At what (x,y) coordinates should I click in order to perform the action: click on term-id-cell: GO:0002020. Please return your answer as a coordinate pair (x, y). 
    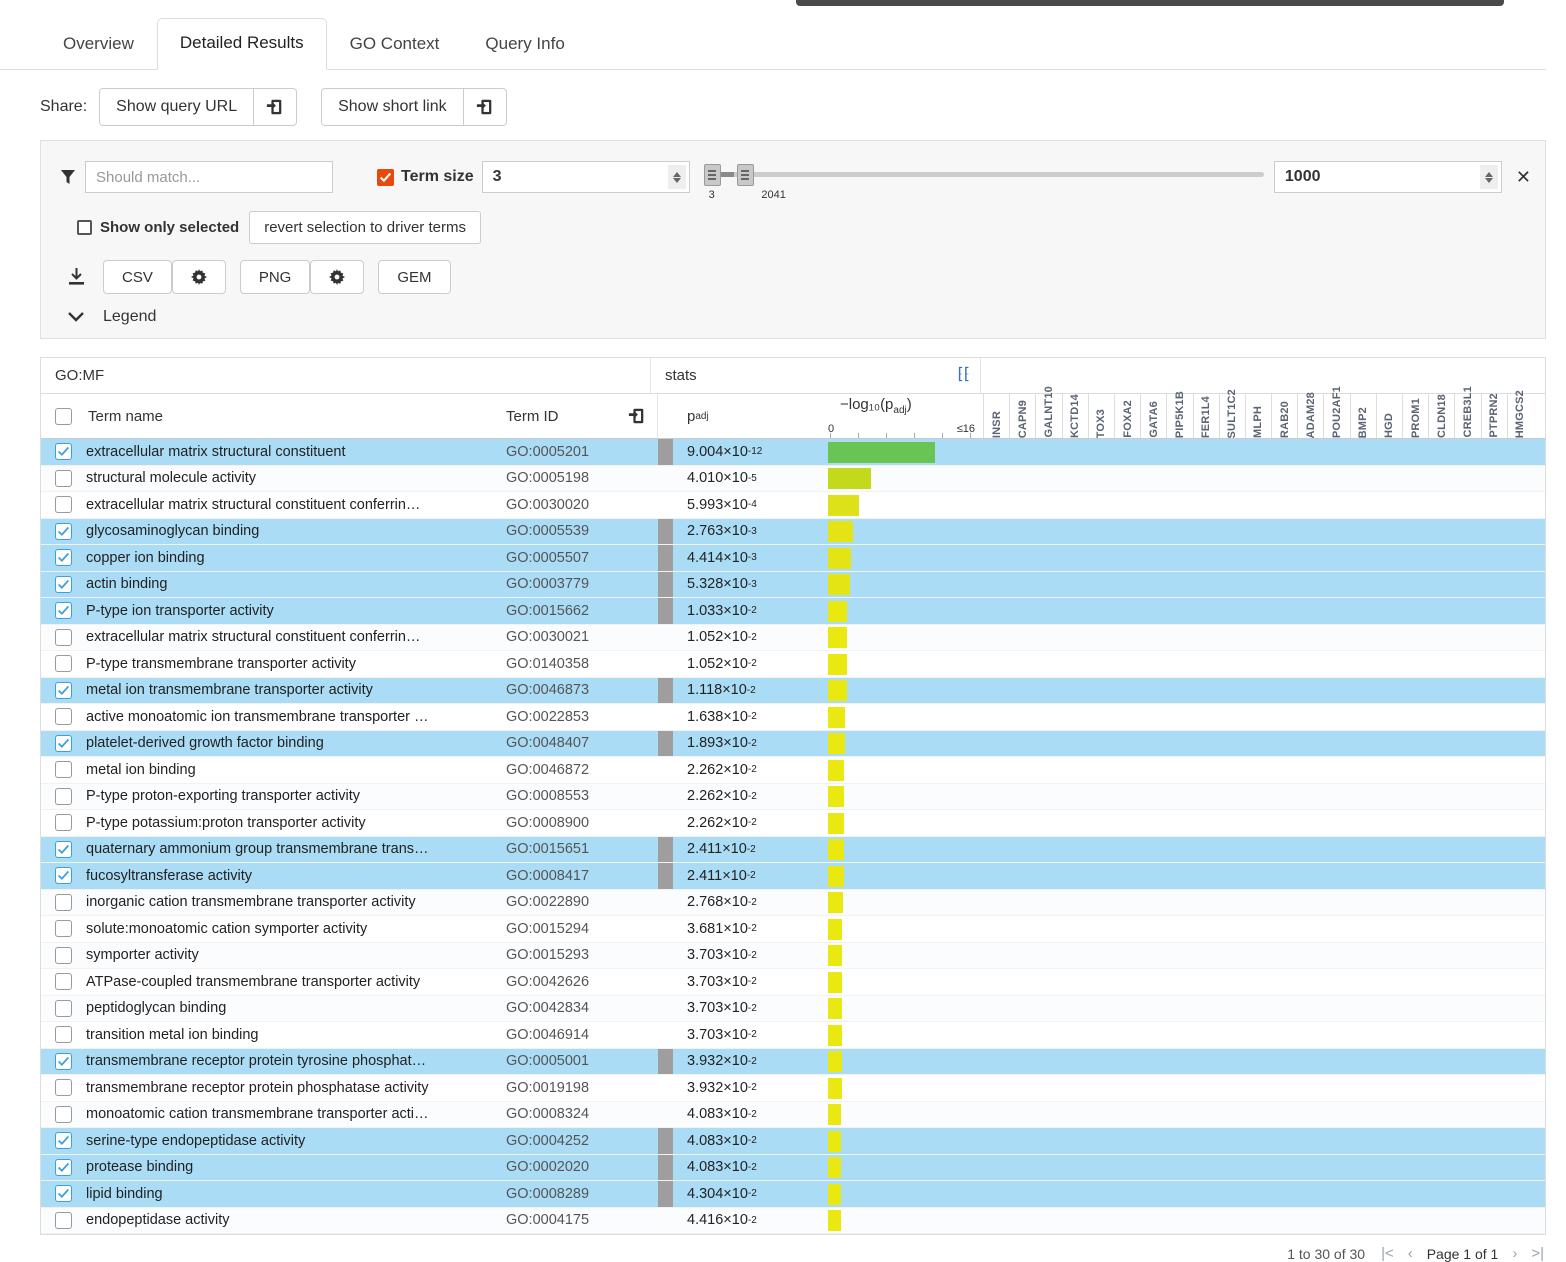
    Looking at the image, I should click on (582, 1168).